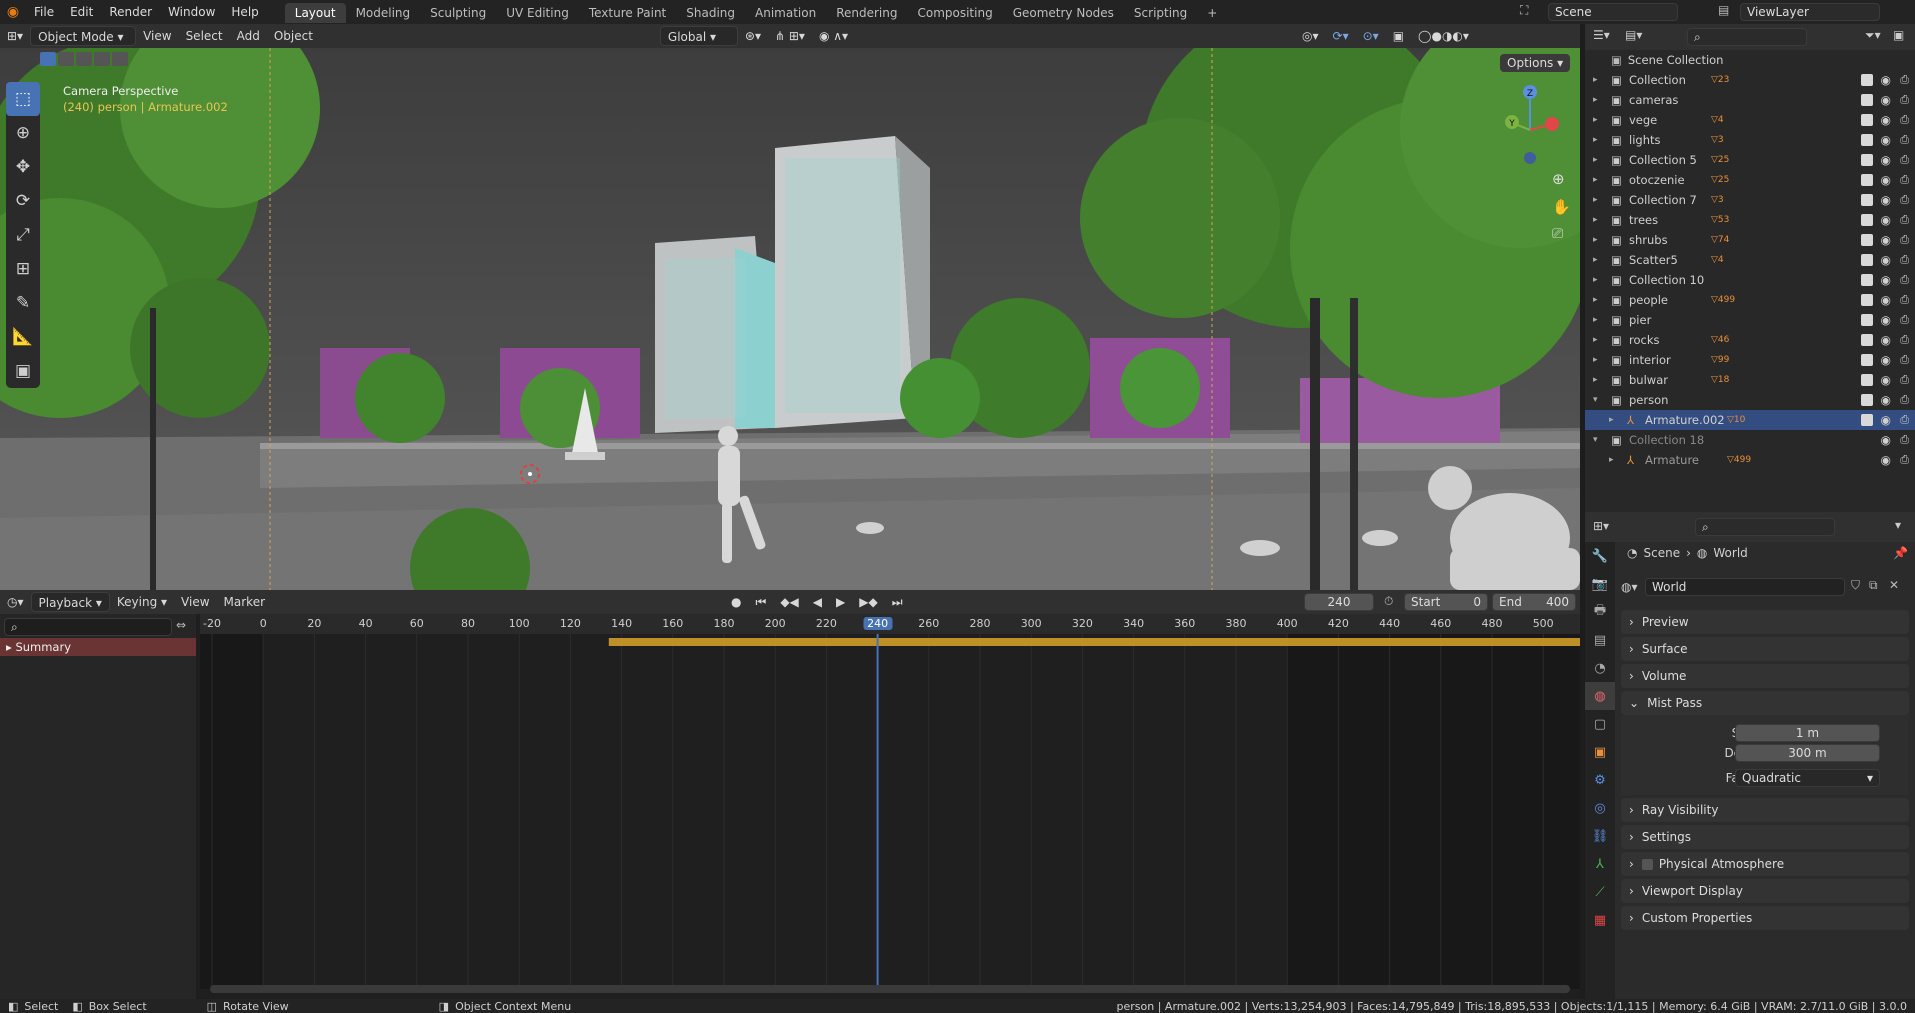 The image size is (1915, 1013). Describe the element at coordinates (1371, 36) in the screenshot. I see `overlay-icon: ⊙▾` at that location.